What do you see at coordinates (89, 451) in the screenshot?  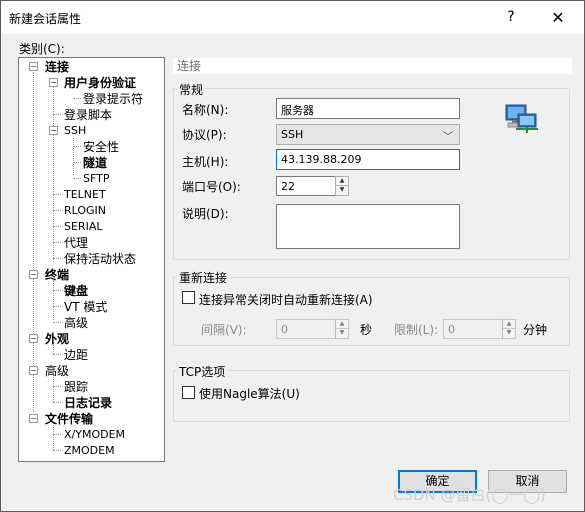 I see `tree-item-zmodem: ZMODEM` at bounding box center [89, 451].